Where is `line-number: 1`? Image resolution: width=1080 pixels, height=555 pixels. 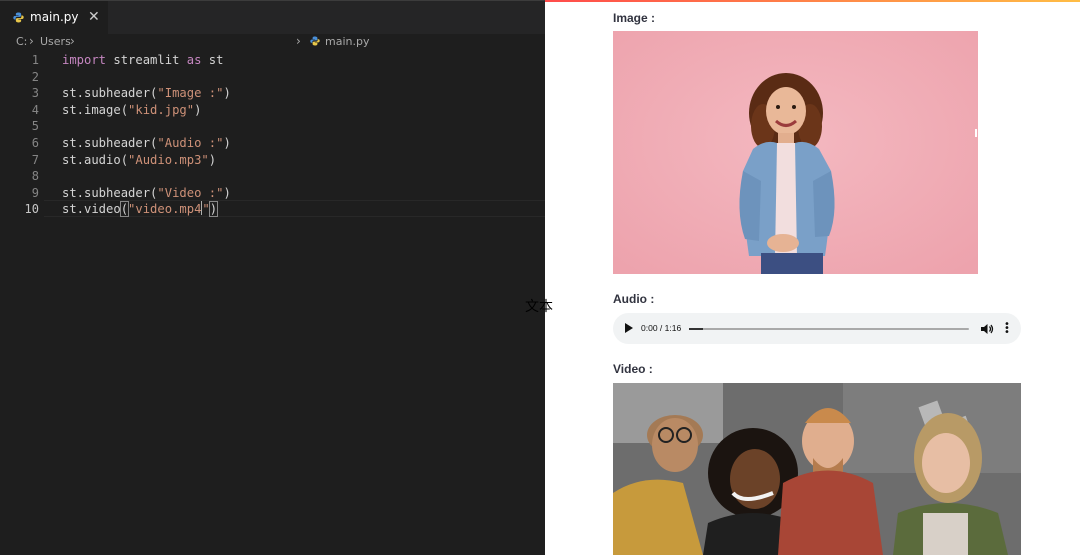 line-number: 1 is located at coordinates (35, 60).